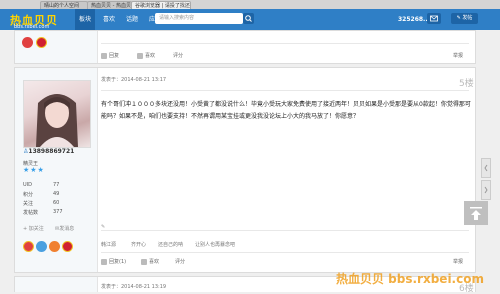  Describe the element at coordinates (28, 204) in the screenshot. I see `stat-label: 关注` at that location.